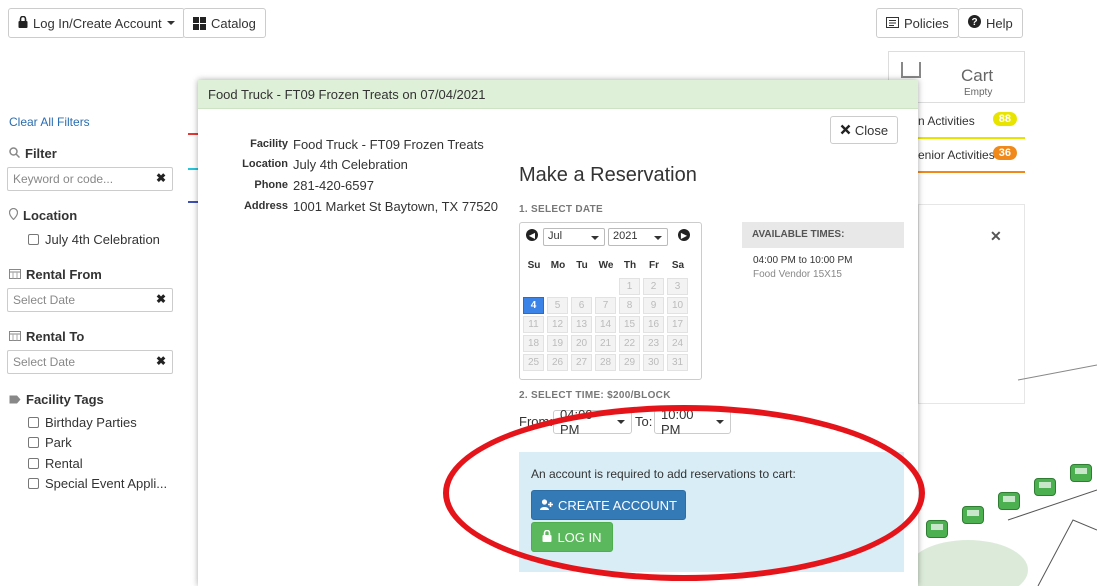 The height and width of the screenshot is (586, 1097). Describe the element at coordinates (395, 206) in the screenshot. I see `address-value: 1001 Market St Baytown, TX 77520` at that location.